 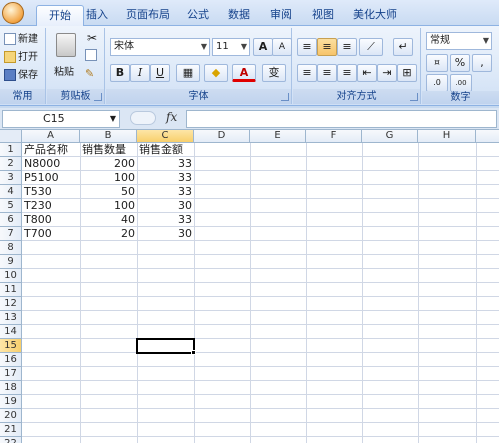 What do you see at coordinates (198, 15) in the screenshot?
I see `tab-formulas: 公式` at bounding box center [198, 15].